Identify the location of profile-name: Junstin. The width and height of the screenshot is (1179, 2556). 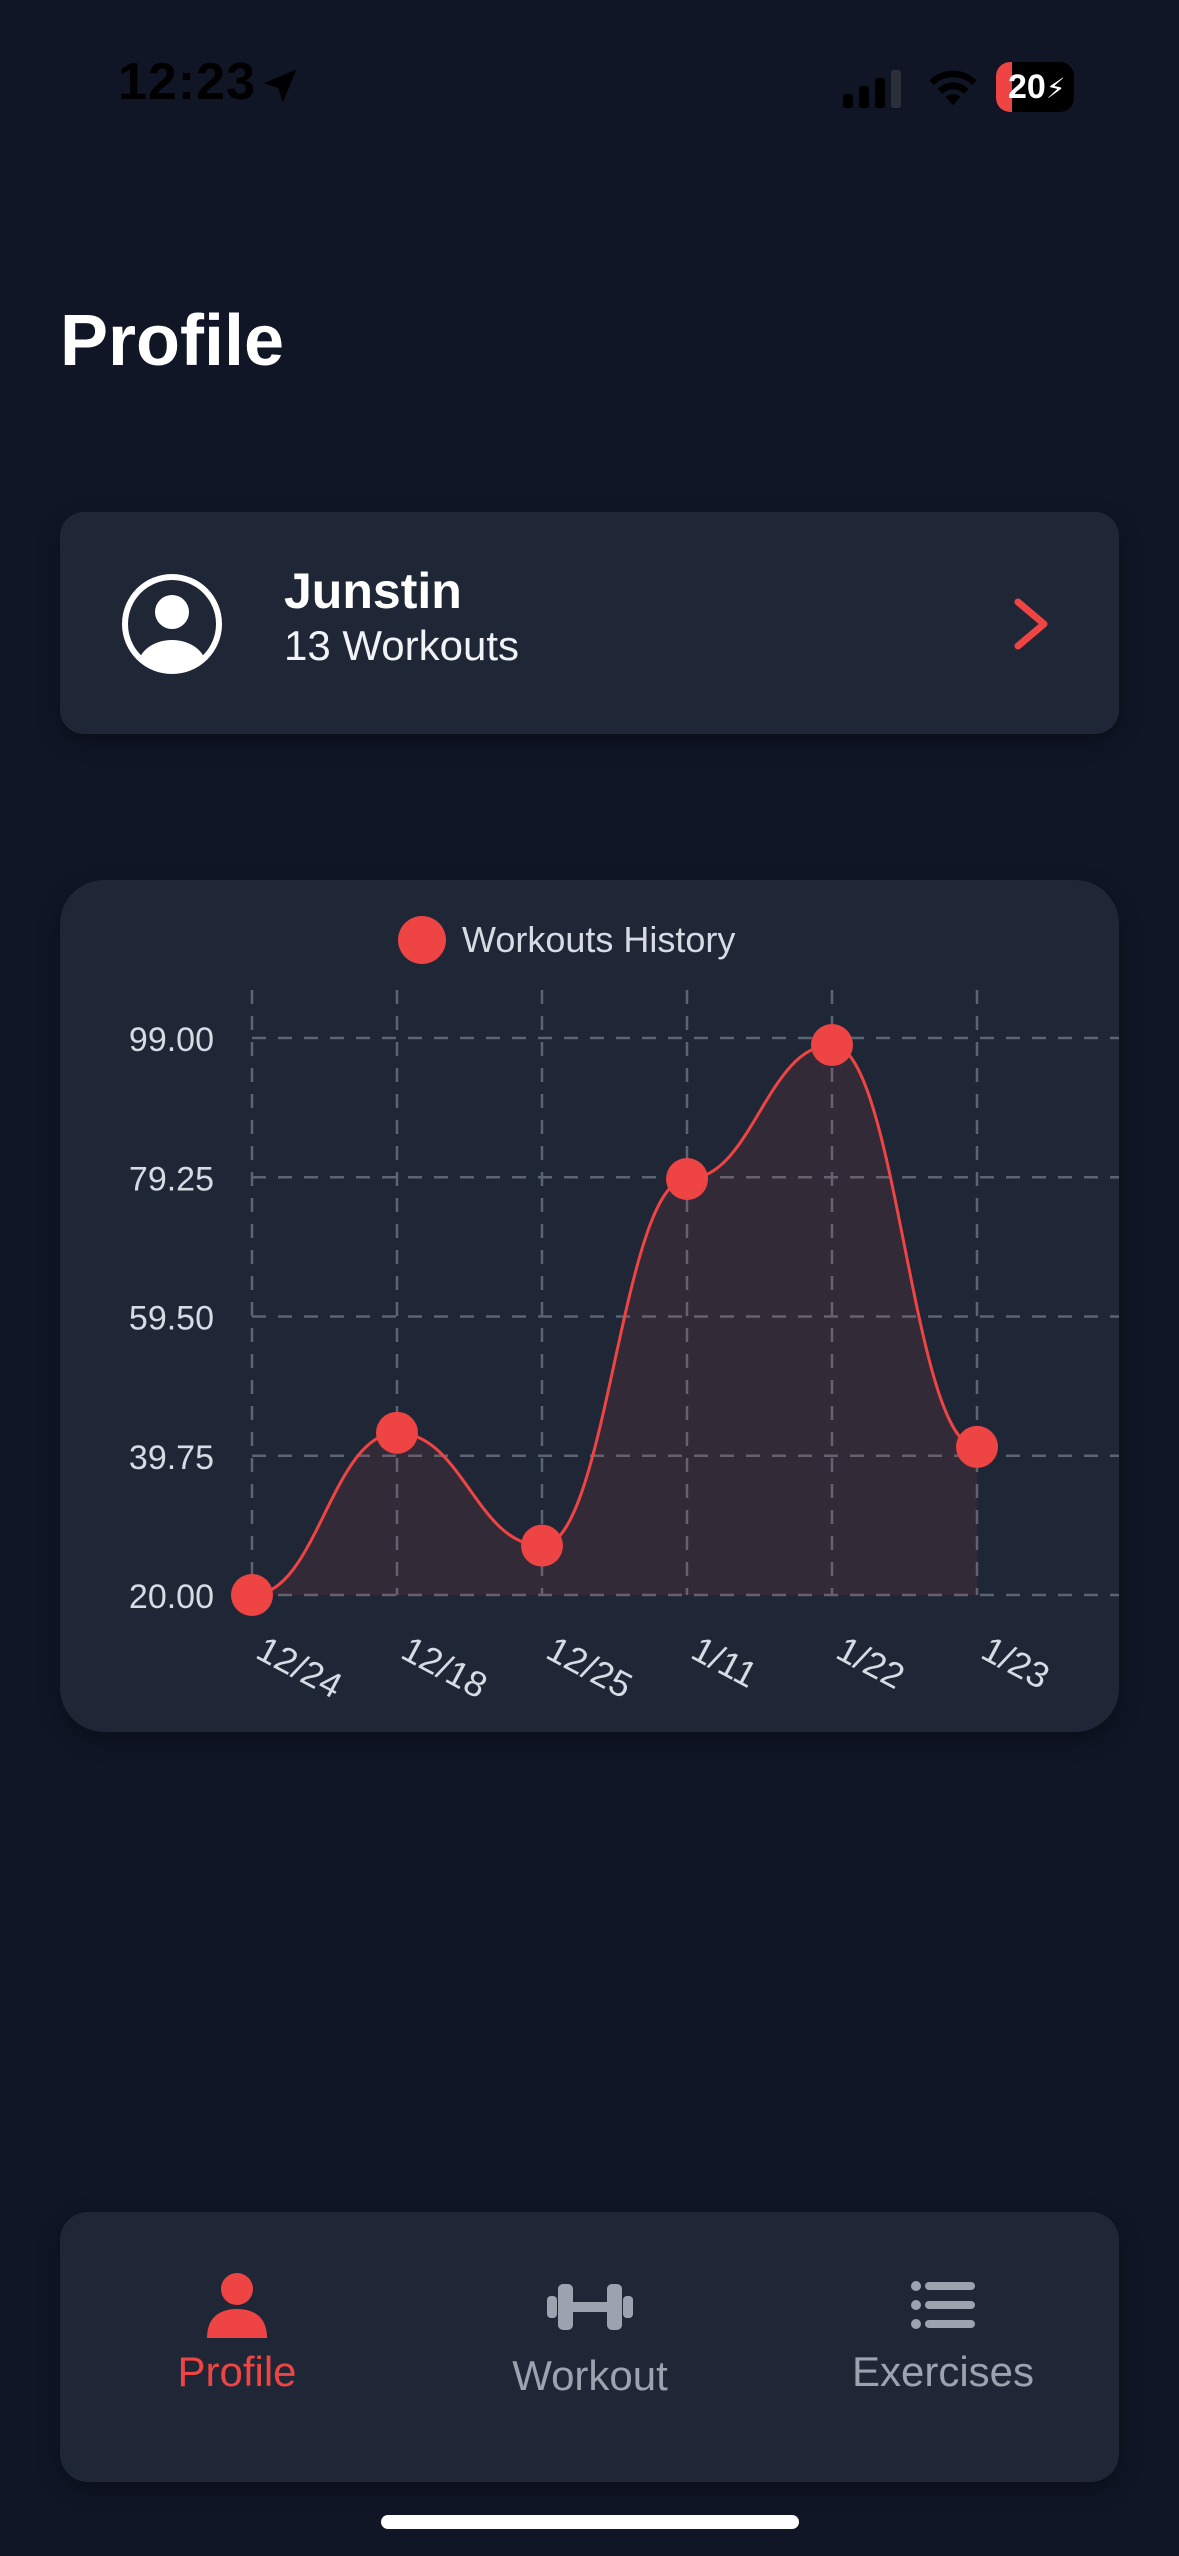
(373, 591).